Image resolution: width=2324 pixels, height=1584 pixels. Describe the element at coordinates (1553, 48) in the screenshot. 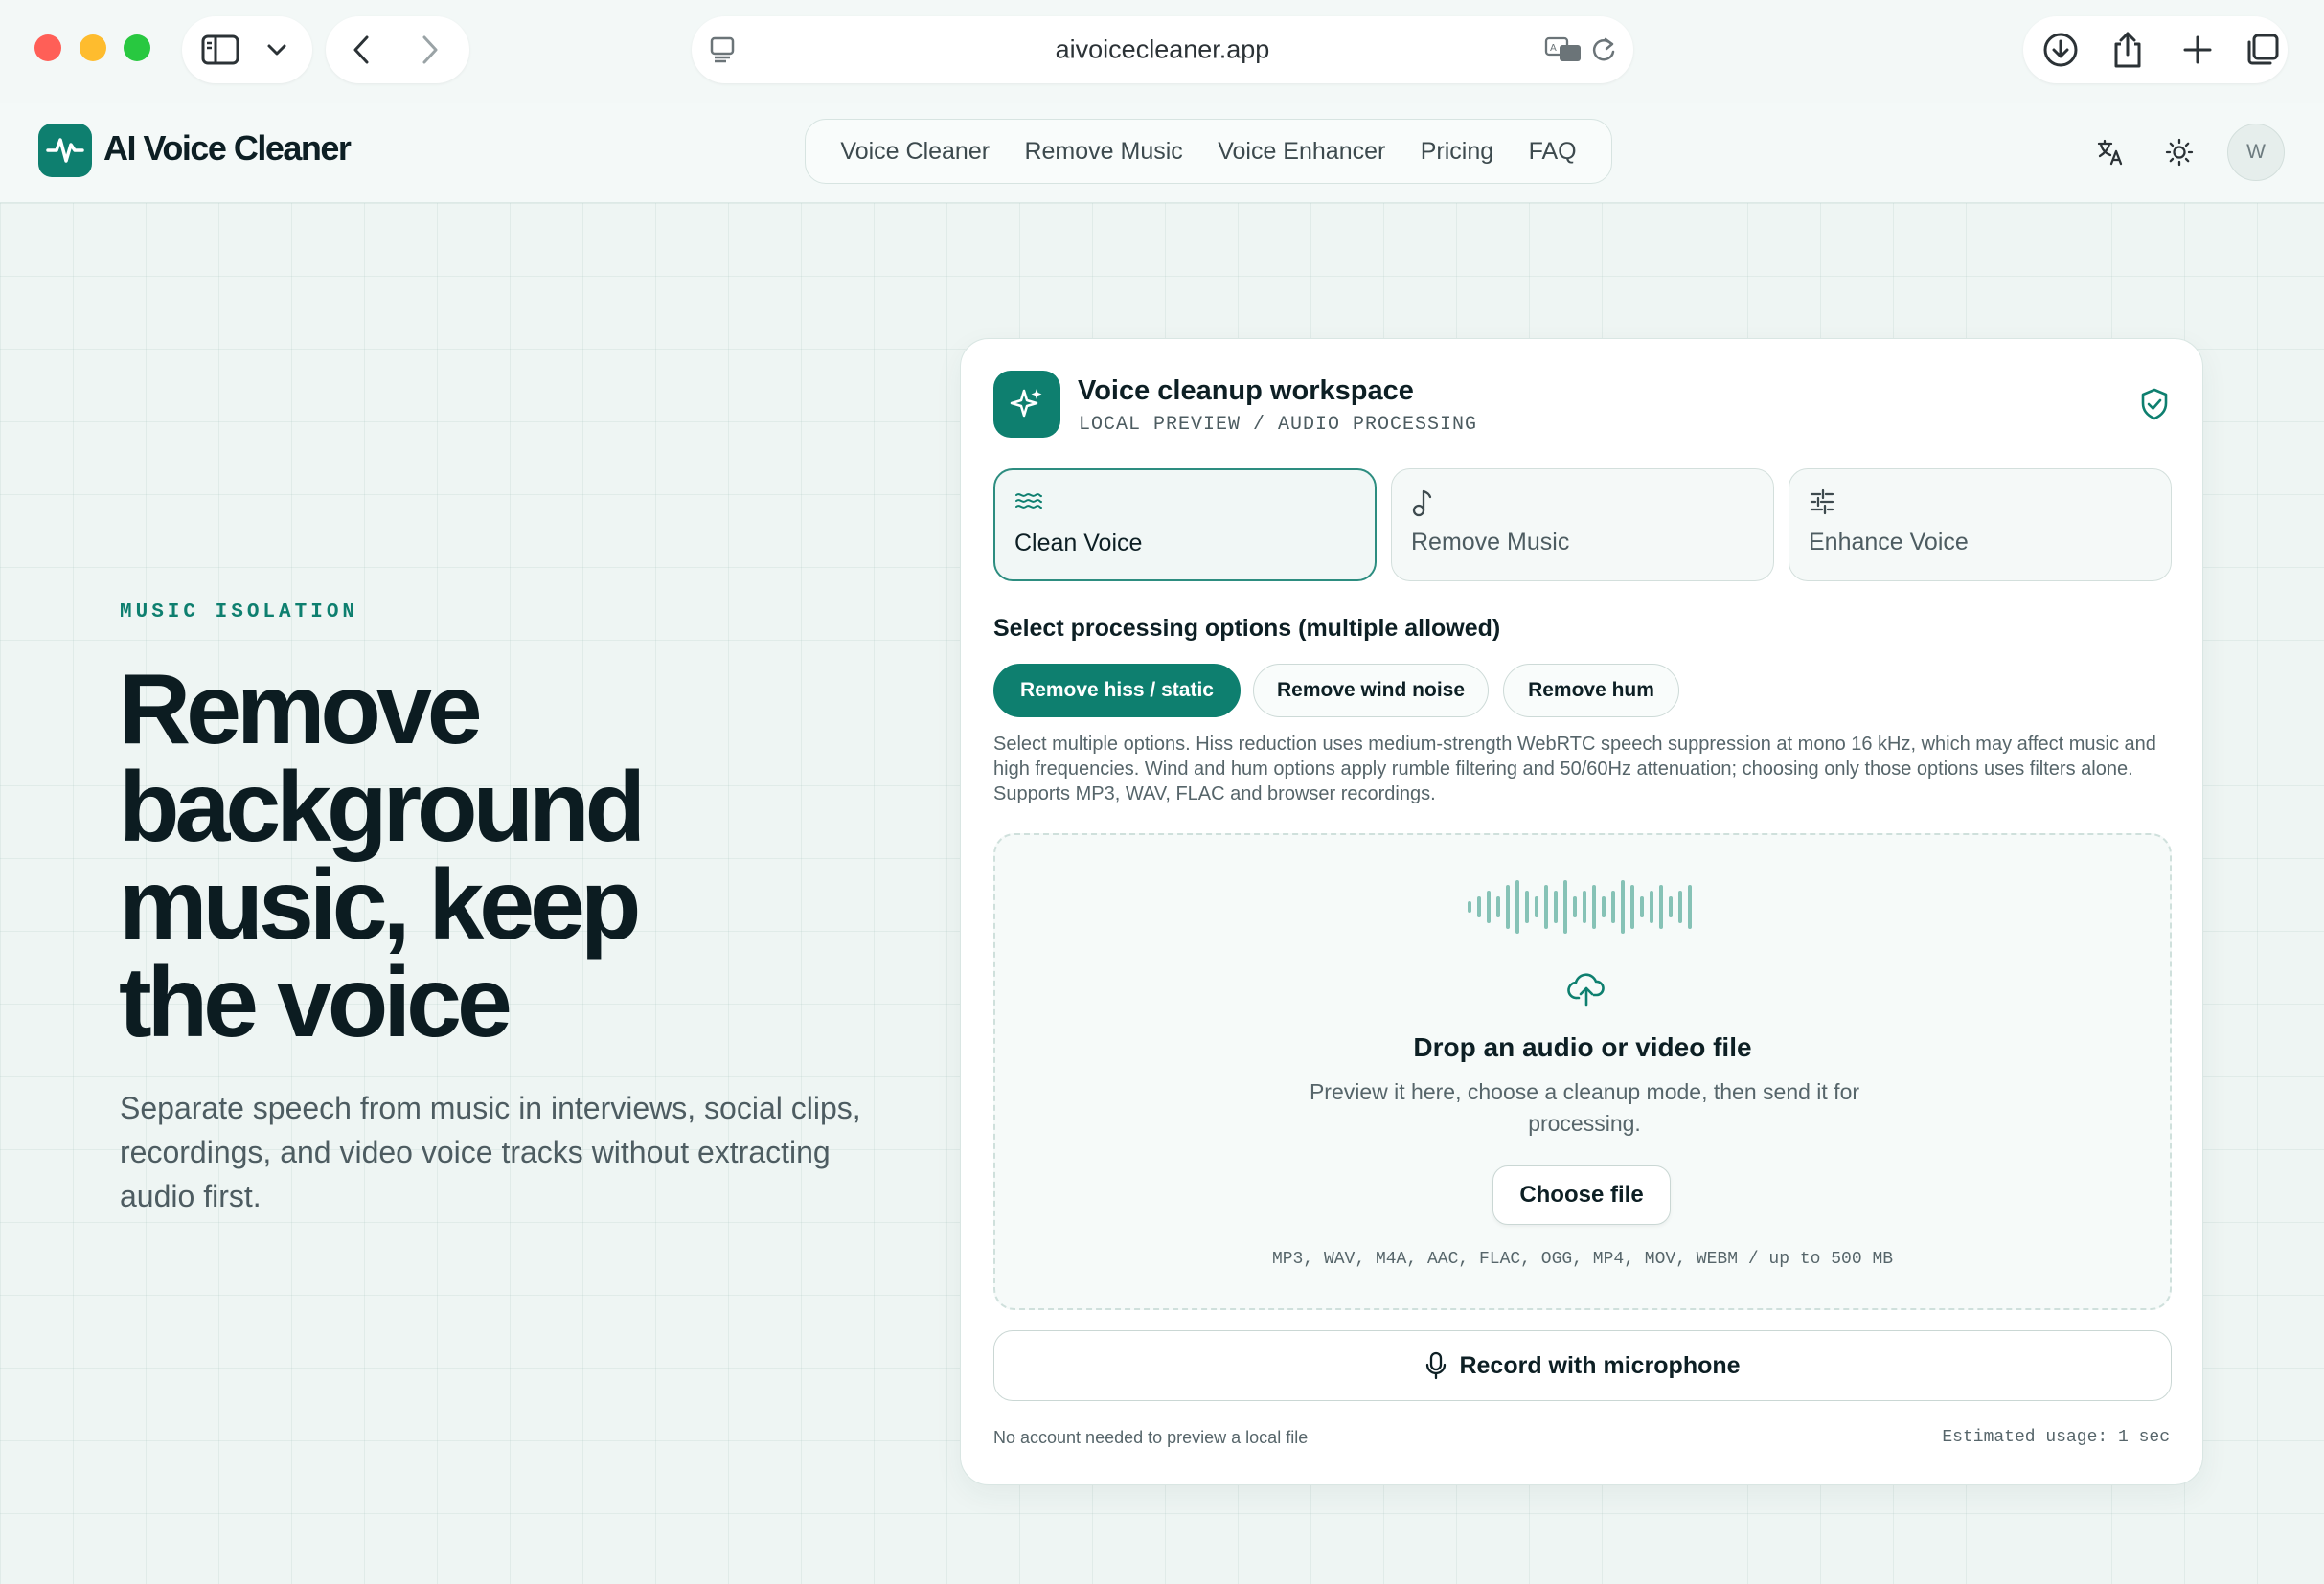

I see `svg-text: A` at that location.